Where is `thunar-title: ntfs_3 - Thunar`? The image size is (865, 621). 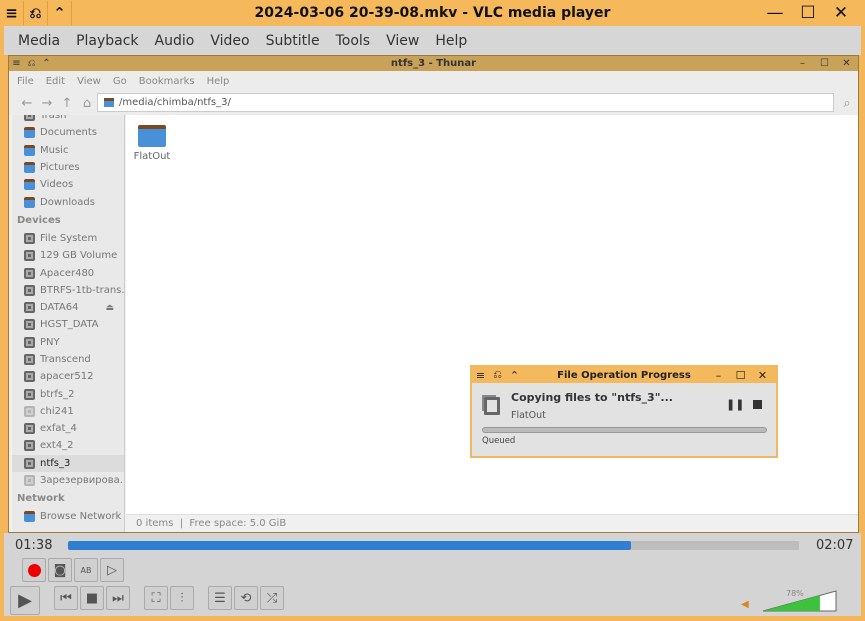 thunar-title: ntfs_3 - Thunar is located at coordinates (433, 63).